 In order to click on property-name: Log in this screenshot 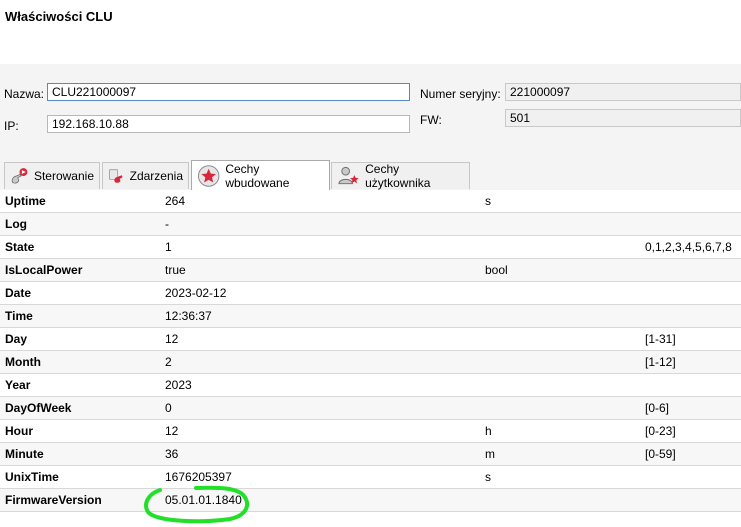, I will do `click(16, 224)`.